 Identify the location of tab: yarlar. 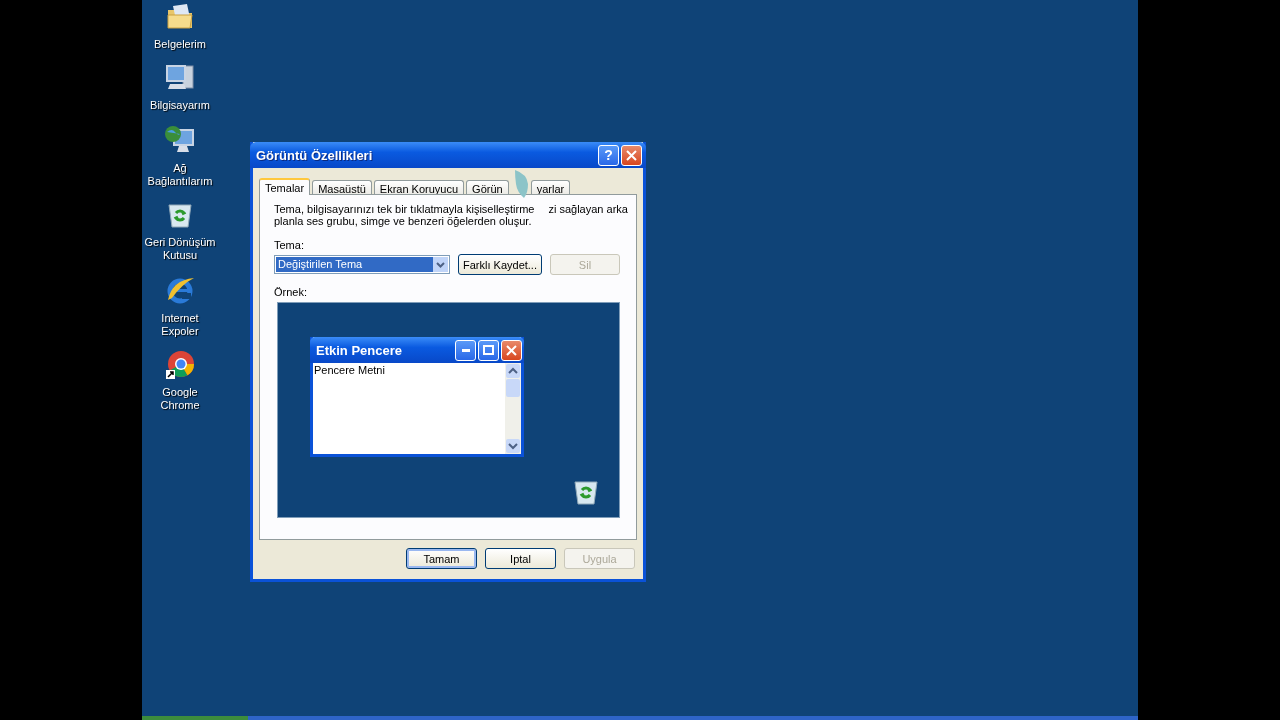
(550, 187).